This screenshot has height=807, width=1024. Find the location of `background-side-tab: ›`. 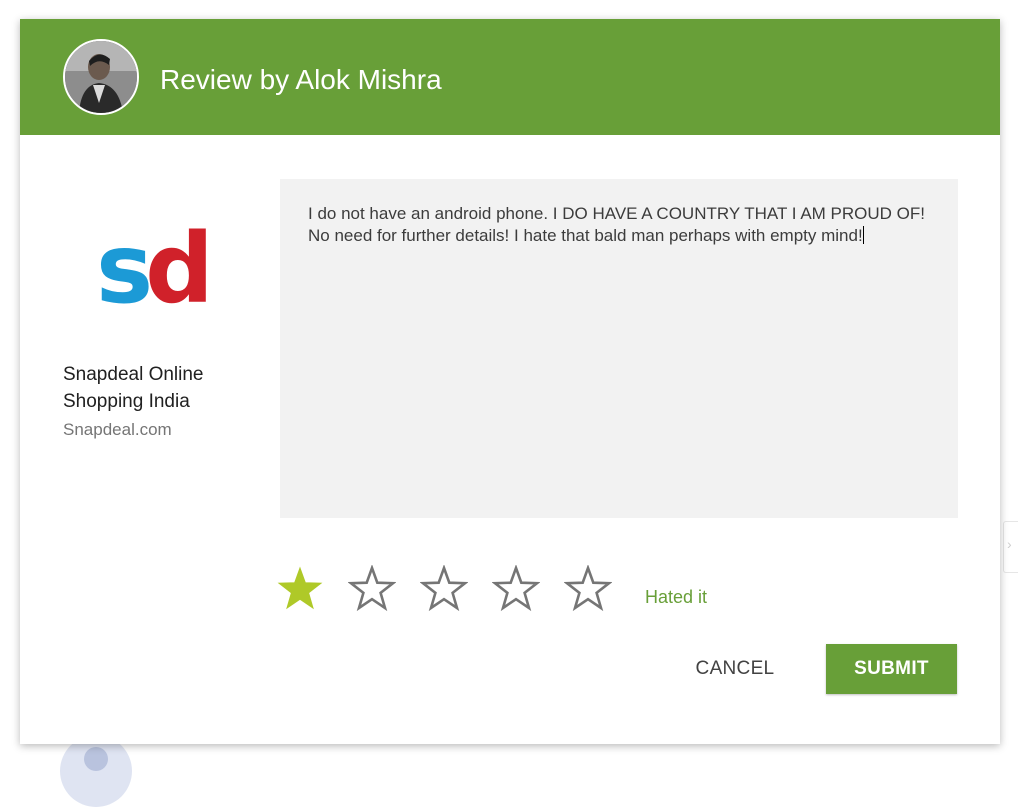

background-side-tab: › is located at coordinates (1010, 547).